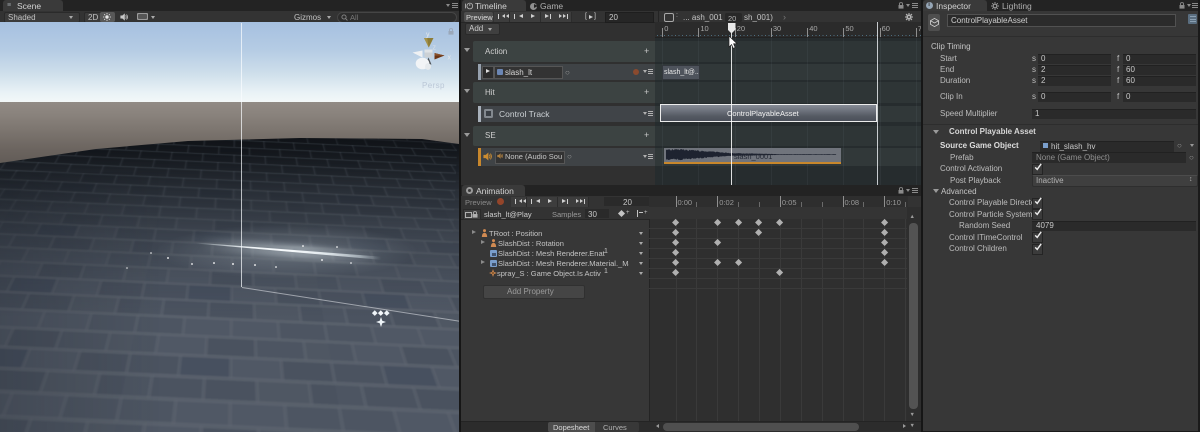  I want to click on svg-text: z, so click(435, 48).